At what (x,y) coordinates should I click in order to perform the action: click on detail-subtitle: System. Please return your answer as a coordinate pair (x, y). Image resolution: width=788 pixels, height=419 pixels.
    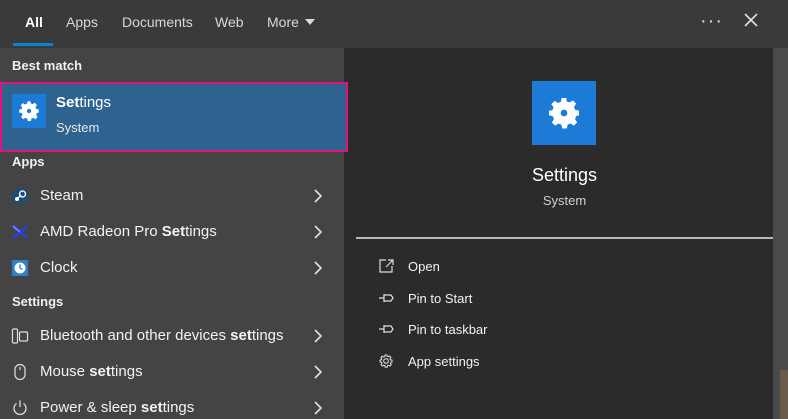
    Looking at the image, I should click on (564, 200).